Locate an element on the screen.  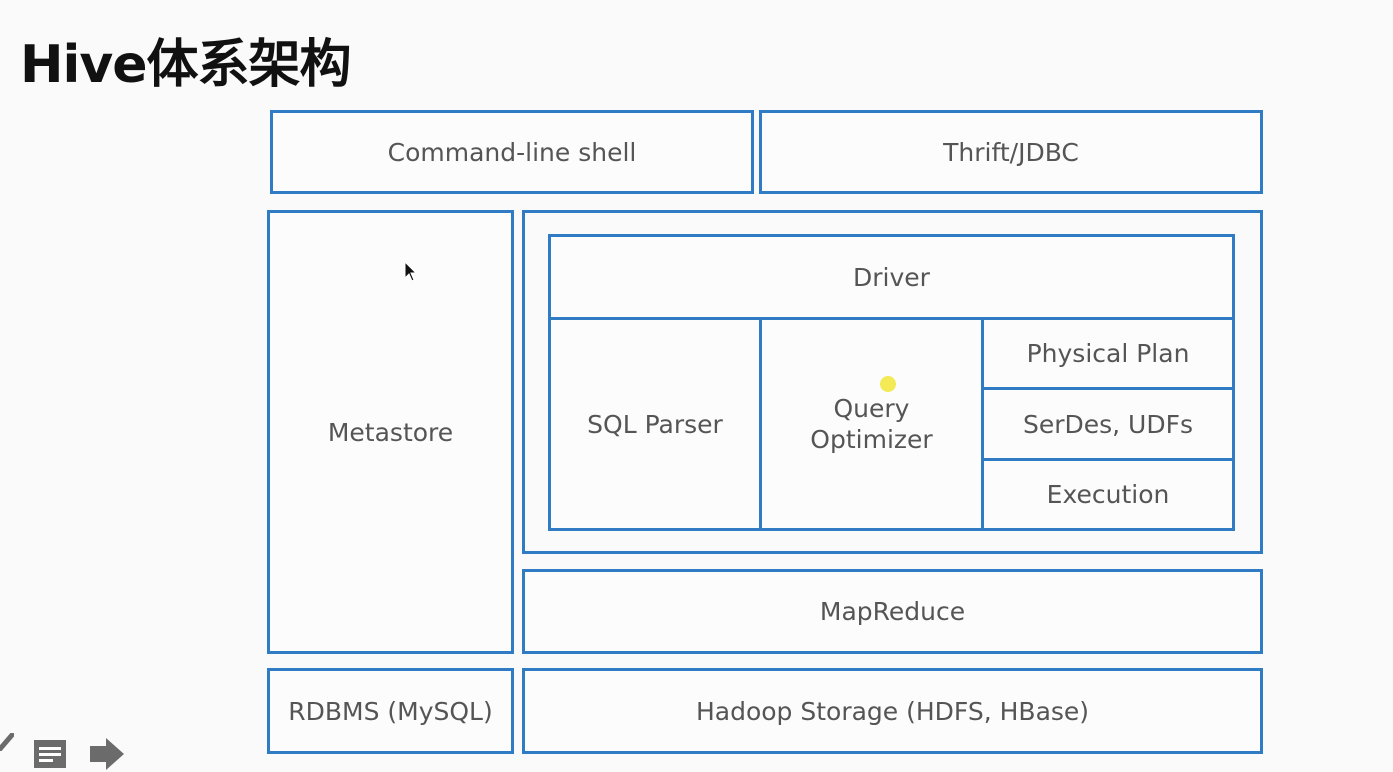
query-optimizer-line1: Query is located at coordinates (871, 408).